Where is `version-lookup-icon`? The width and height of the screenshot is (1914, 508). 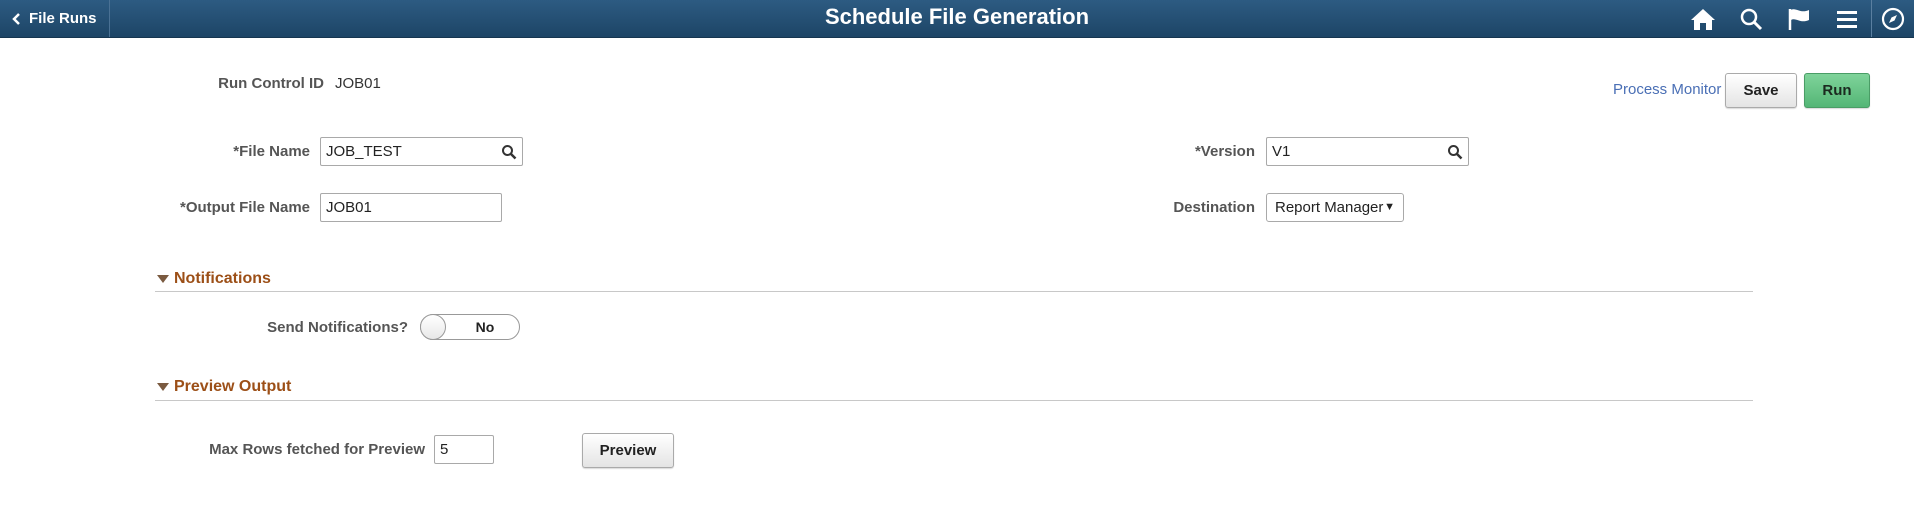 version-lookup-icon is located at coordinates (1455, 151).